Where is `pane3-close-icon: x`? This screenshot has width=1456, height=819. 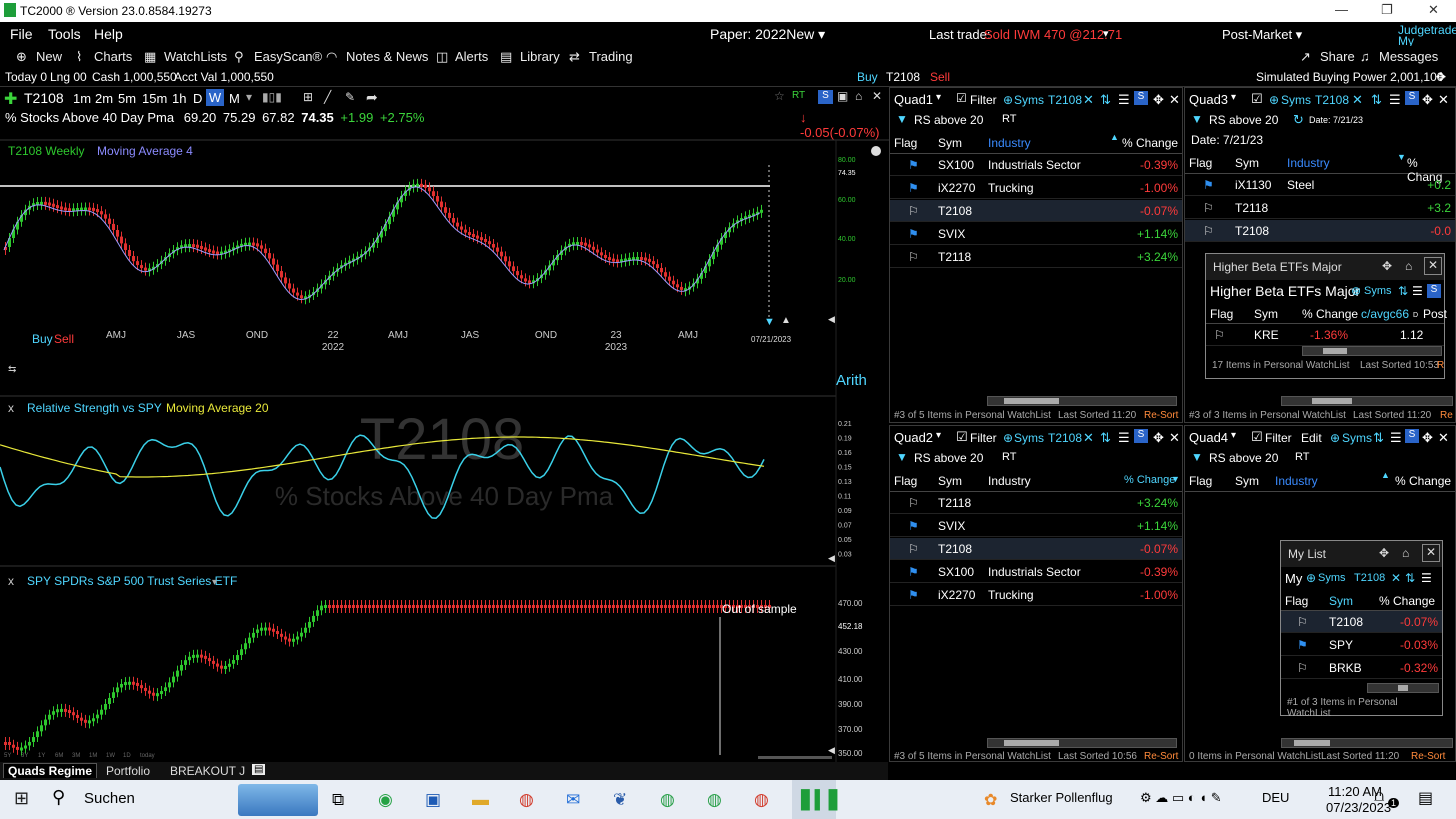 pane3-close-icon: x is located at coordinates (11, 581).